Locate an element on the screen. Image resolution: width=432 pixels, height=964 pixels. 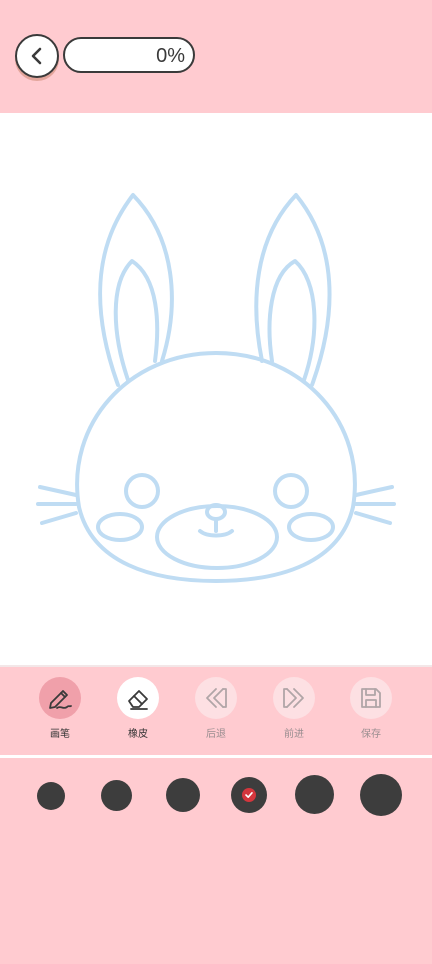
redo-button is located at coordinates (294, 698).